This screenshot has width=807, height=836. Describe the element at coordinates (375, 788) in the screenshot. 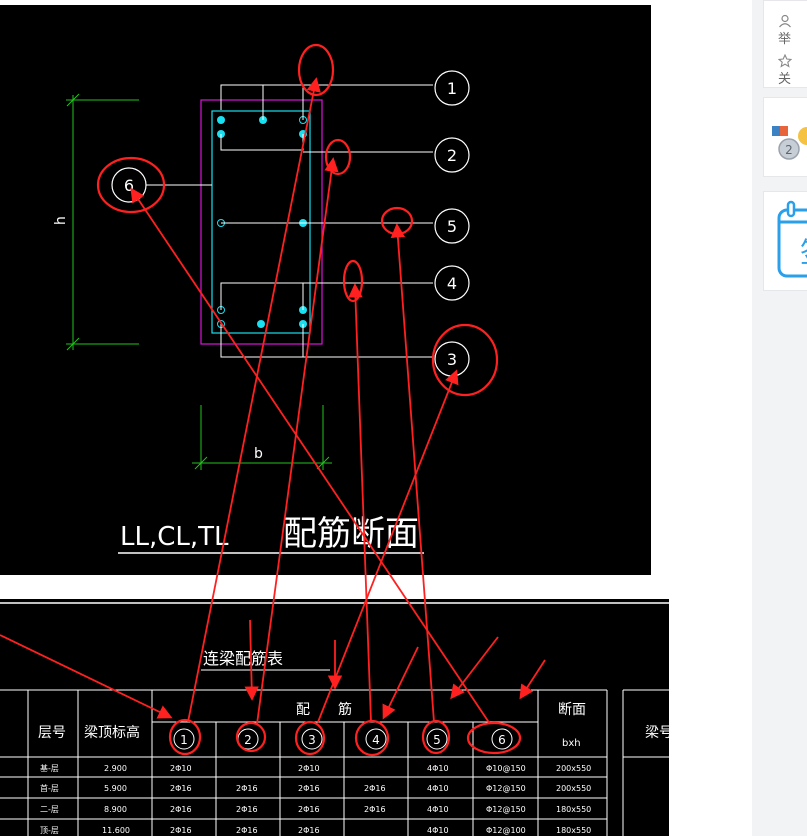

I see `row2-c4: 2Φ16` at that location.